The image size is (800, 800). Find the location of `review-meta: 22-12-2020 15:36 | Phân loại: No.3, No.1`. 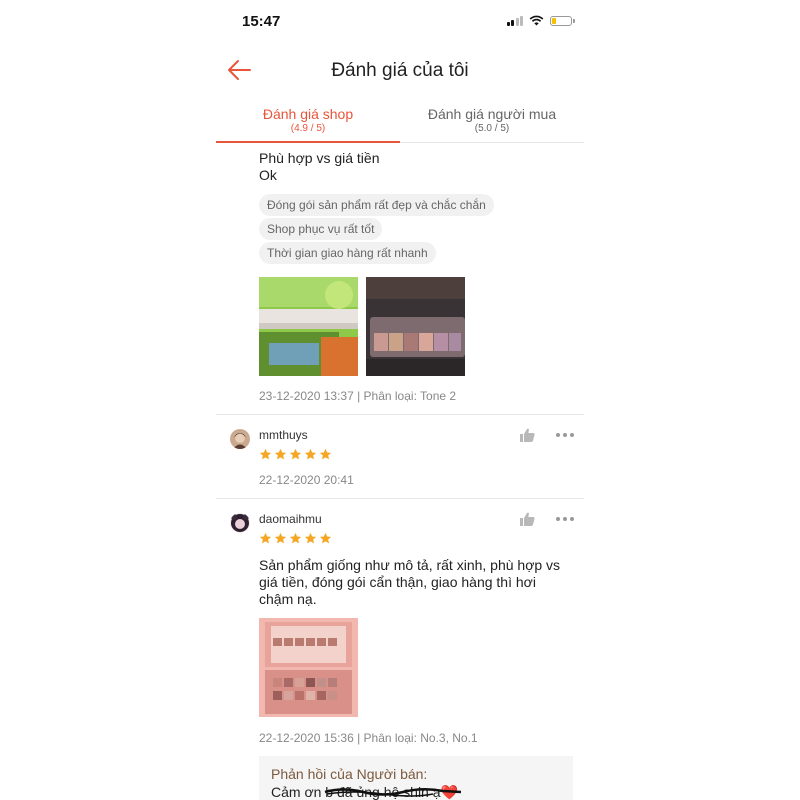

review-meta: 22-12-2020 15:36 | Phân loại: No.3, No.1 is located at coordinates (368, 738).